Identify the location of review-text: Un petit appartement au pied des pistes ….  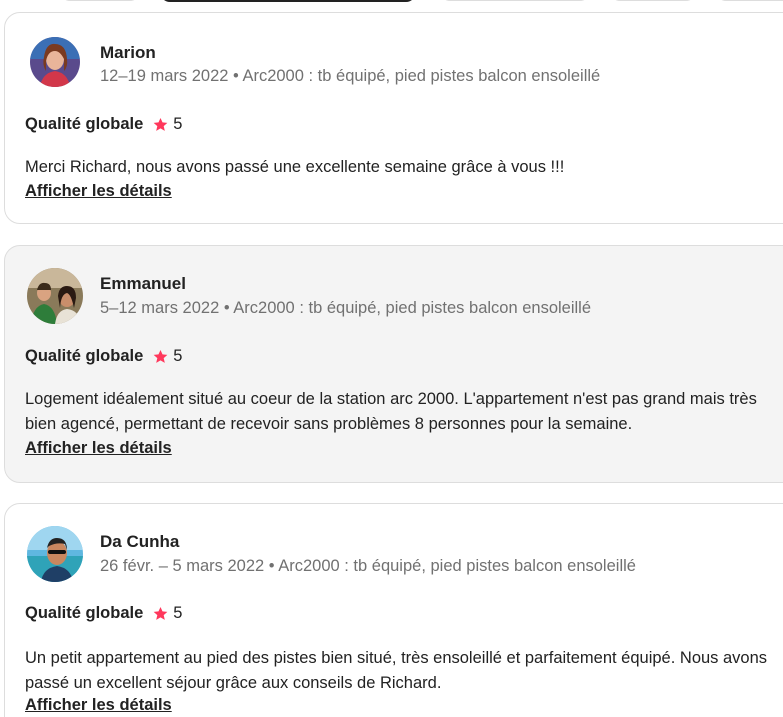
(396, 670).